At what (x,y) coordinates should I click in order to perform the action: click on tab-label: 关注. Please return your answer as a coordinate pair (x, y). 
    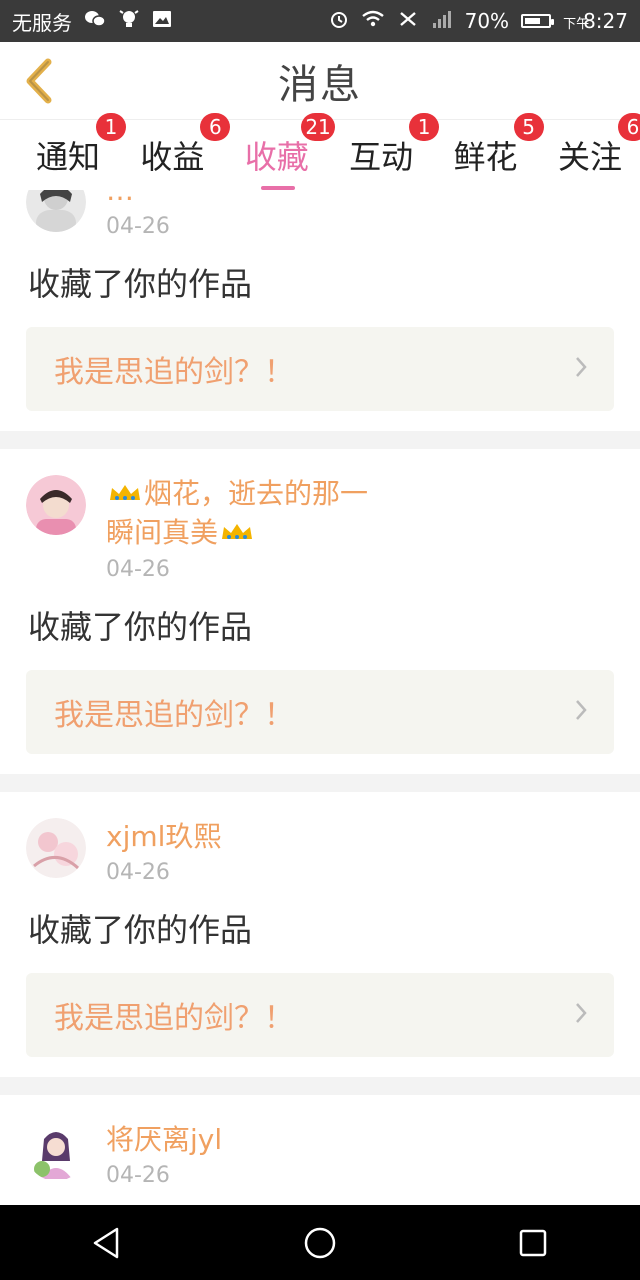
    Looking at the image, I should click on (589, 157).